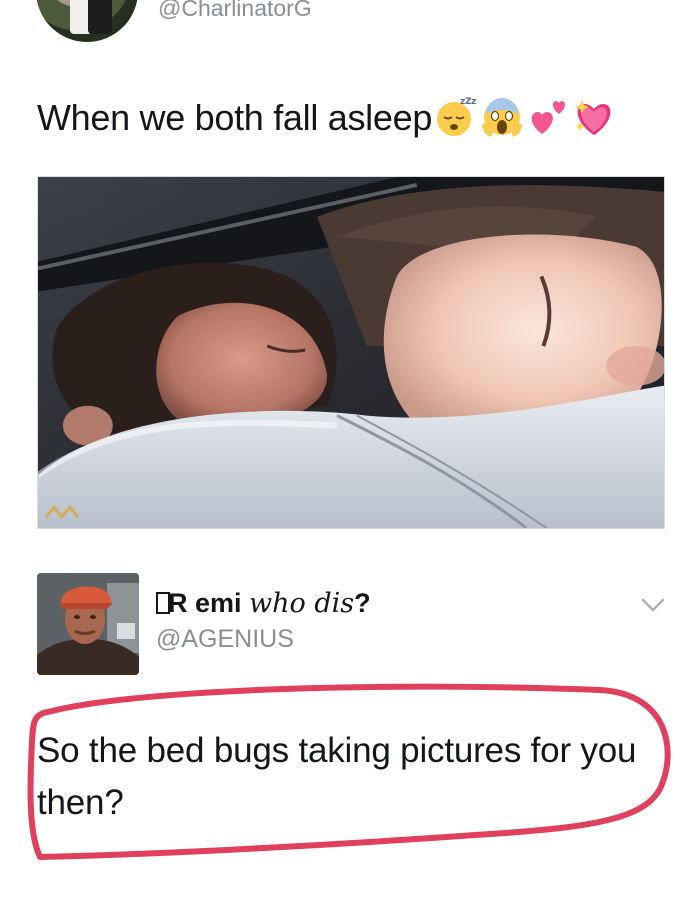 Image resolution: width=700 pixels, height=917 pixels. What do you see at coordinates (468, 102) in the screenshot?
I see `svg-text: zZz` at bounding box center [468, 102].